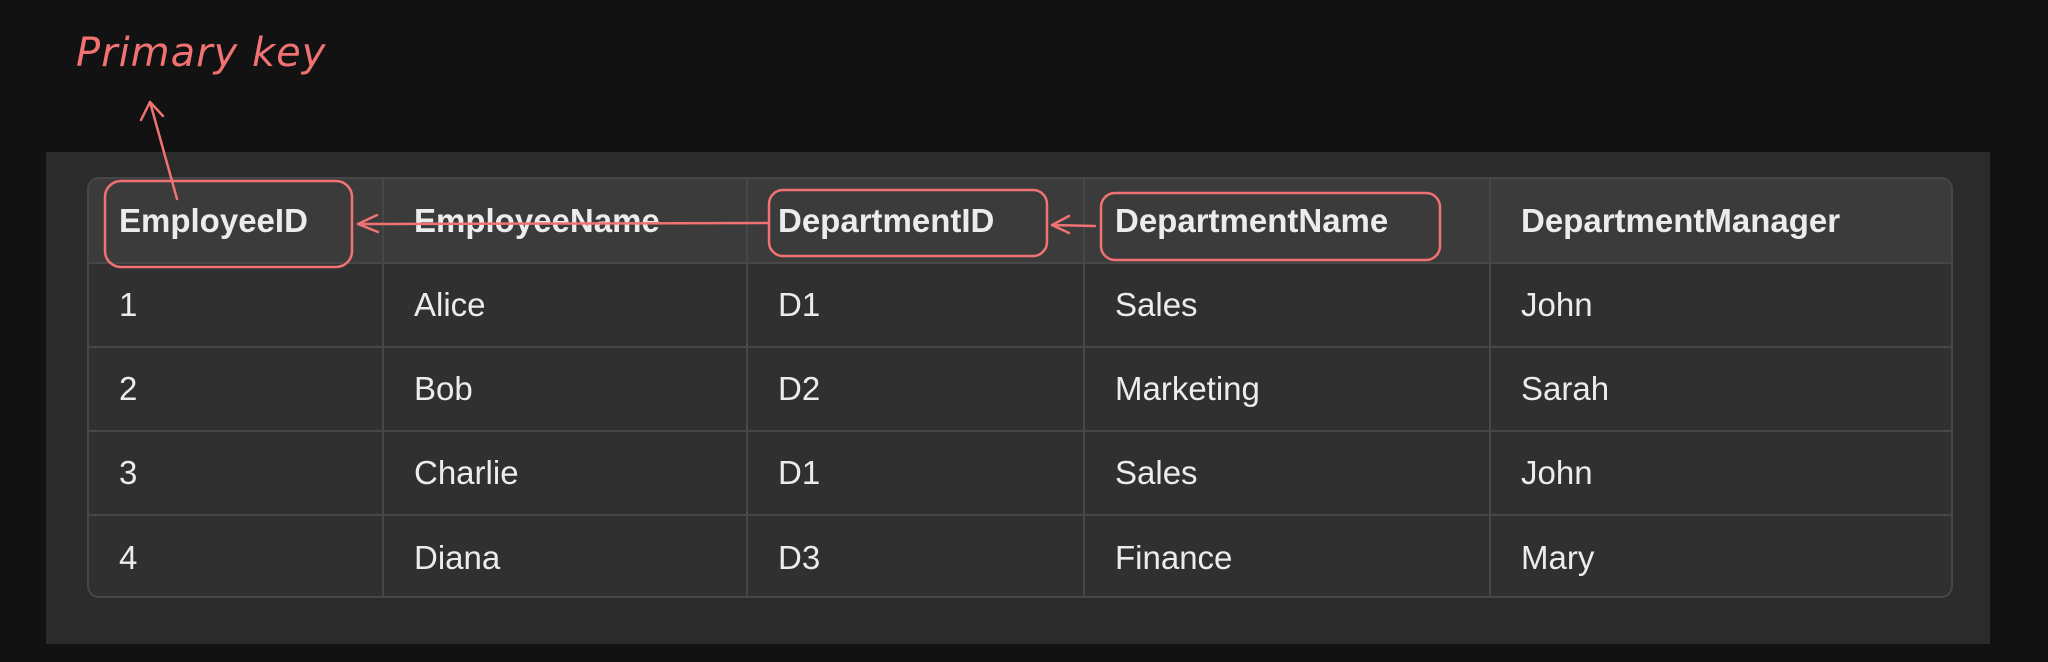 This screenshot has height=662, width=2048. I want to click on cell-department-id: D2, so click(915, 389).